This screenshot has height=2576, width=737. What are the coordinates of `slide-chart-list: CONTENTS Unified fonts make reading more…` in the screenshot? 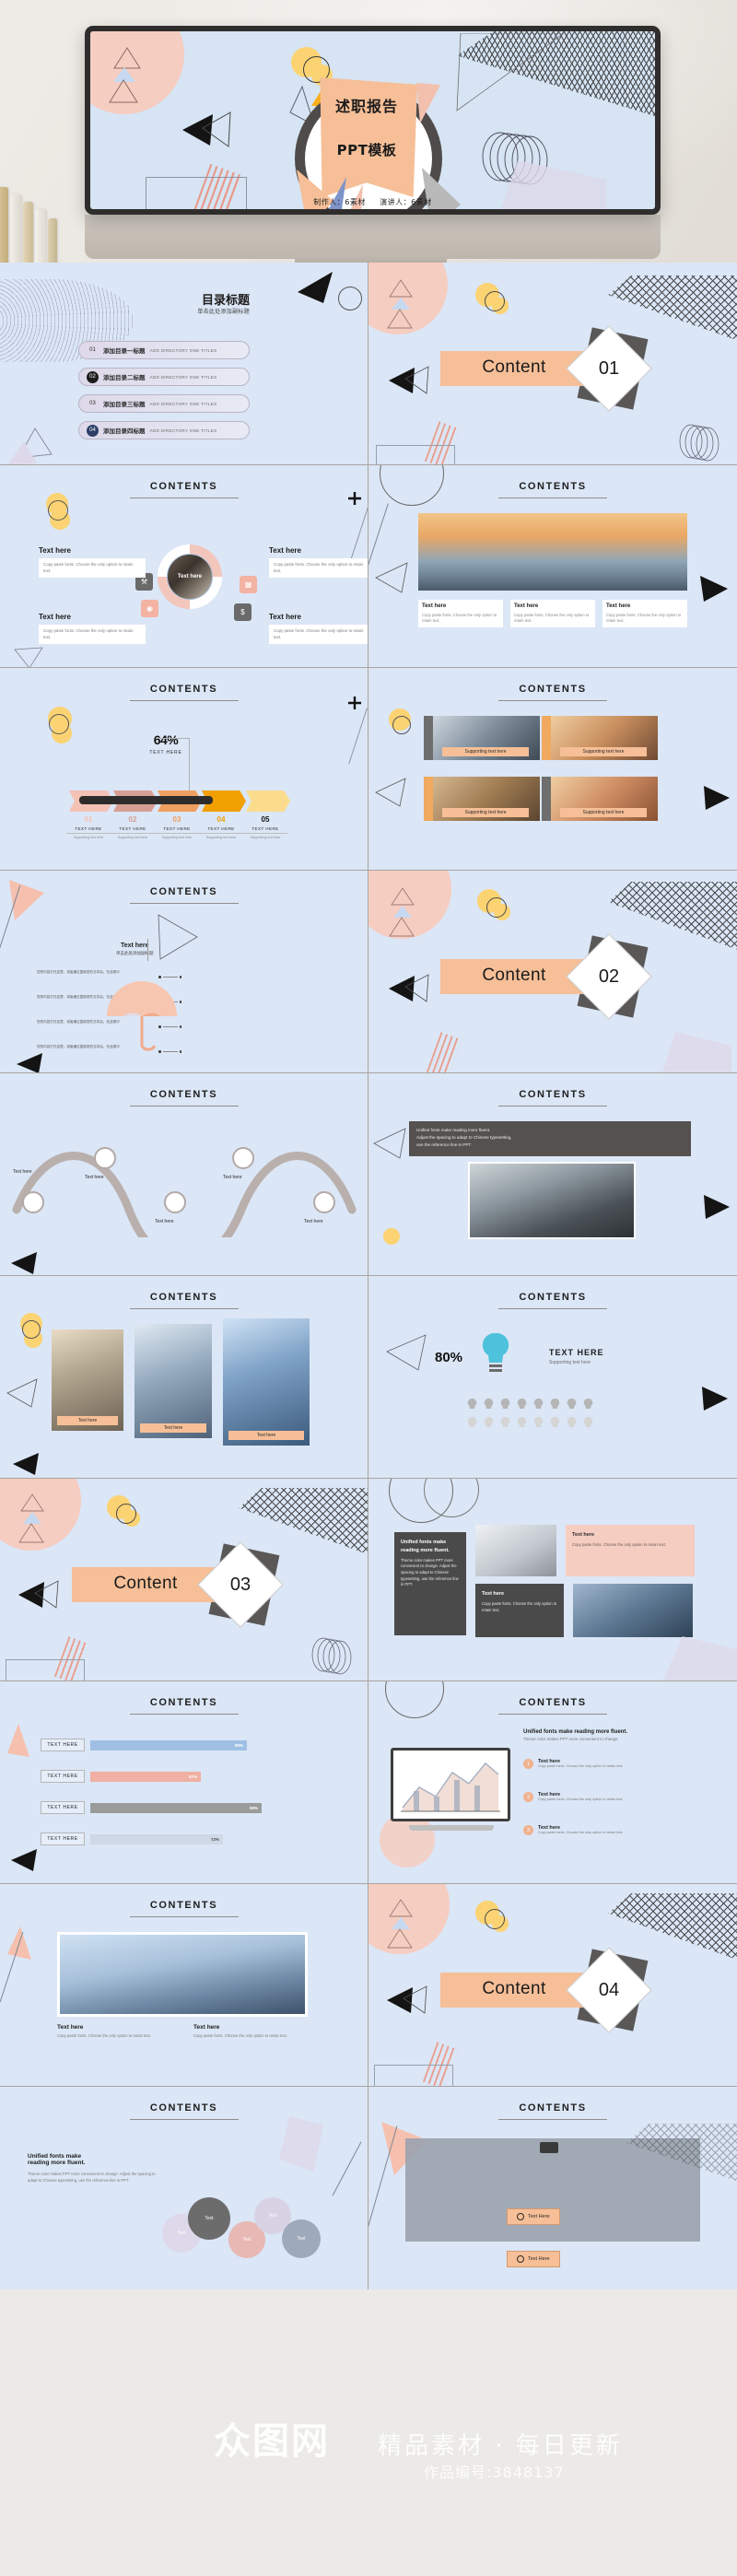 It's located at (552, 1782).